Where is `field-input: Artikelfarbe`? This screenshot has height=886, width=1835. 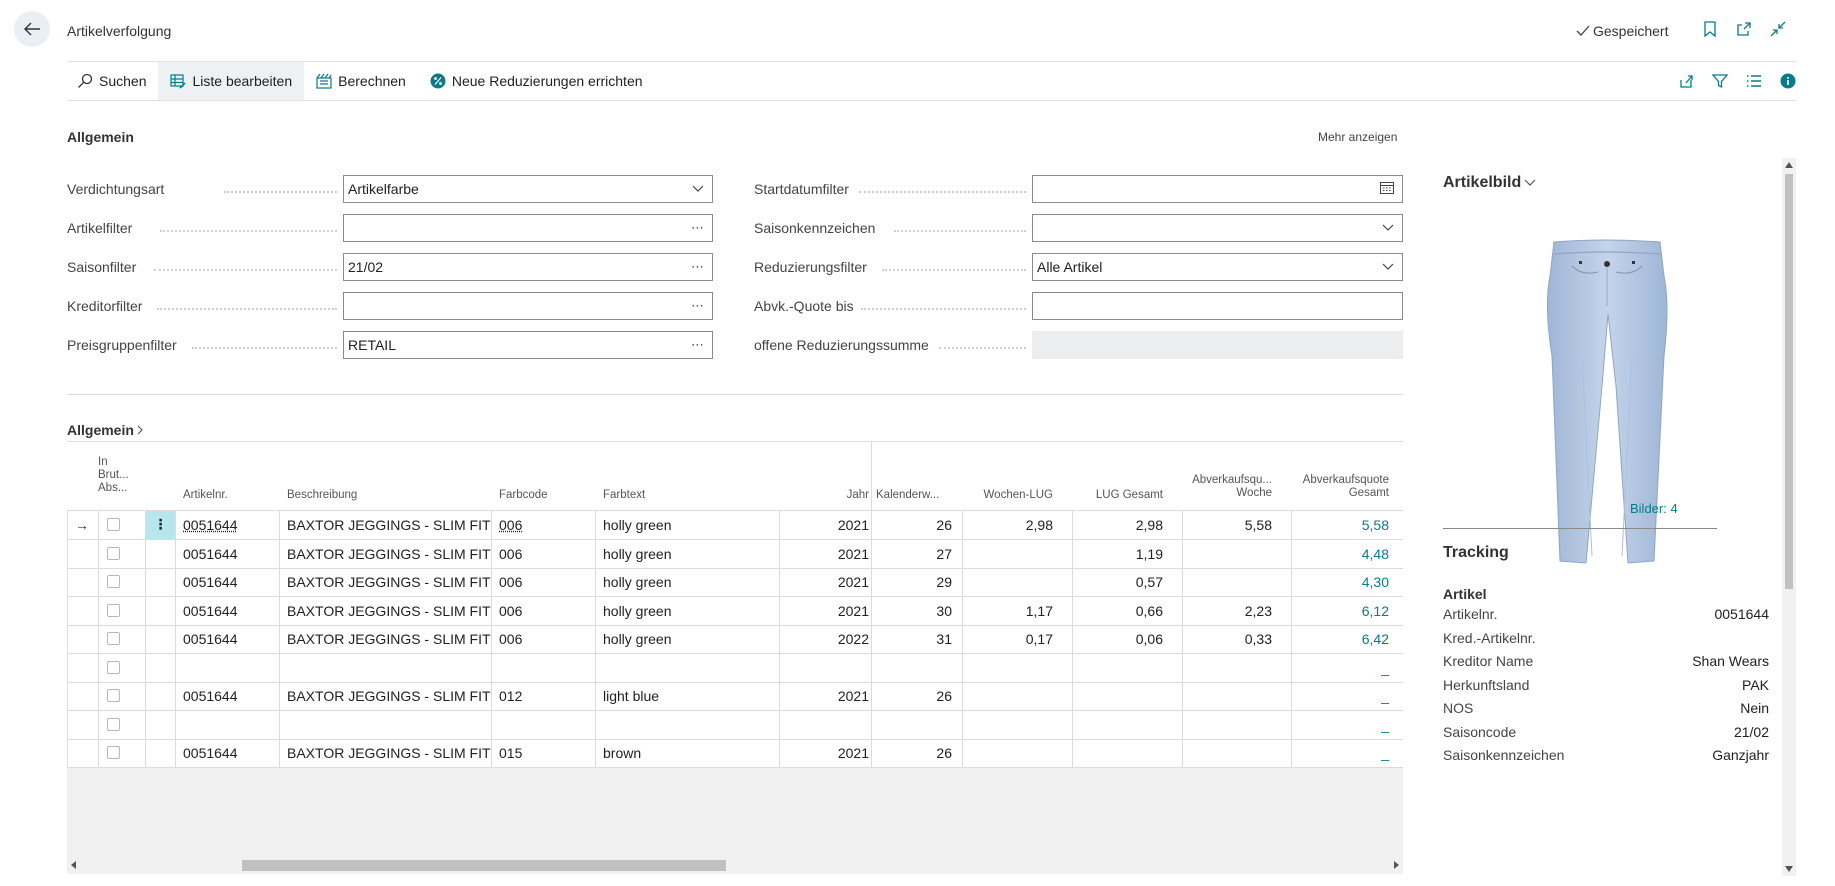 field-input: Artikelfarbe is located at coordinates (528, 189).